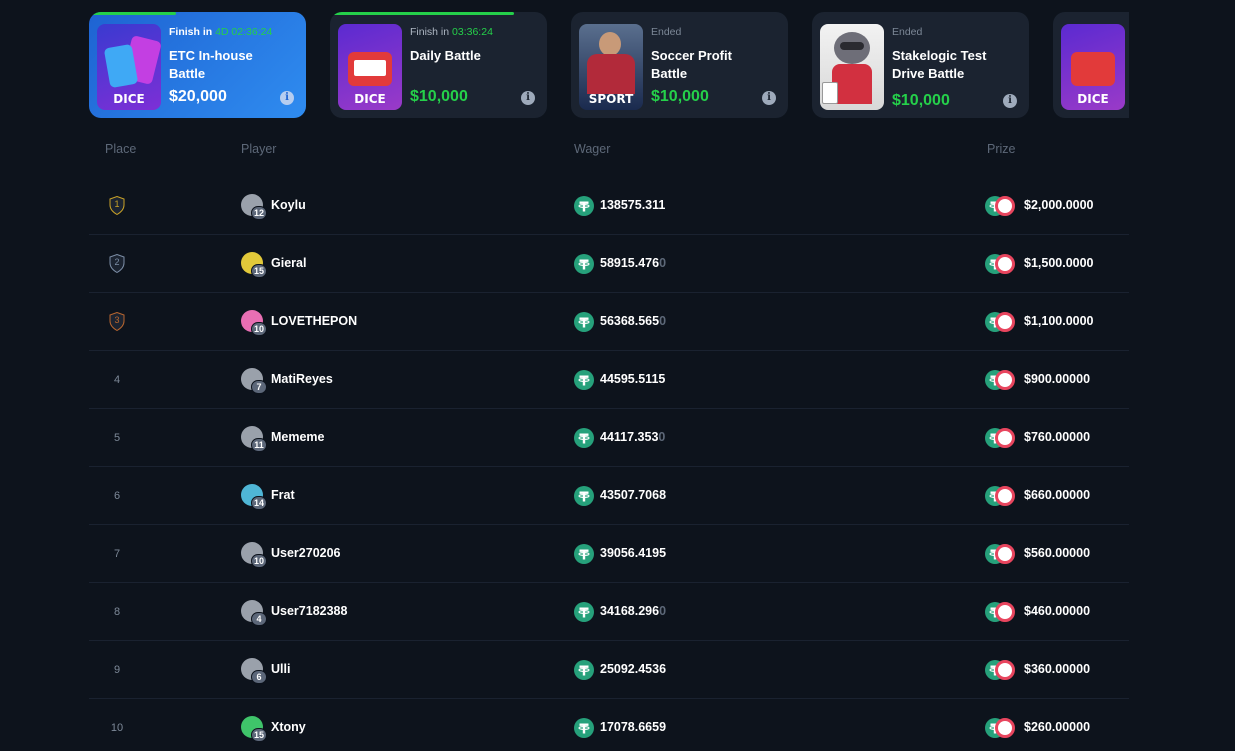 The width and height of the screenshot is (1235, 751). What do you see at coordinates (907, 32) in the screenshot?
I see `battle-status: Ended` at bounding box center [907, 32].